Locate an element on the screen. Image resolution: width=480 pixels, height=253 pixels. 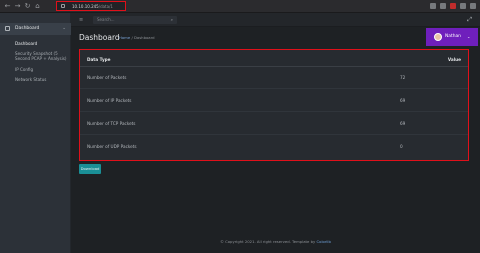
table-row: Number of IP Packets 69 is located at coordinates (274, 101).